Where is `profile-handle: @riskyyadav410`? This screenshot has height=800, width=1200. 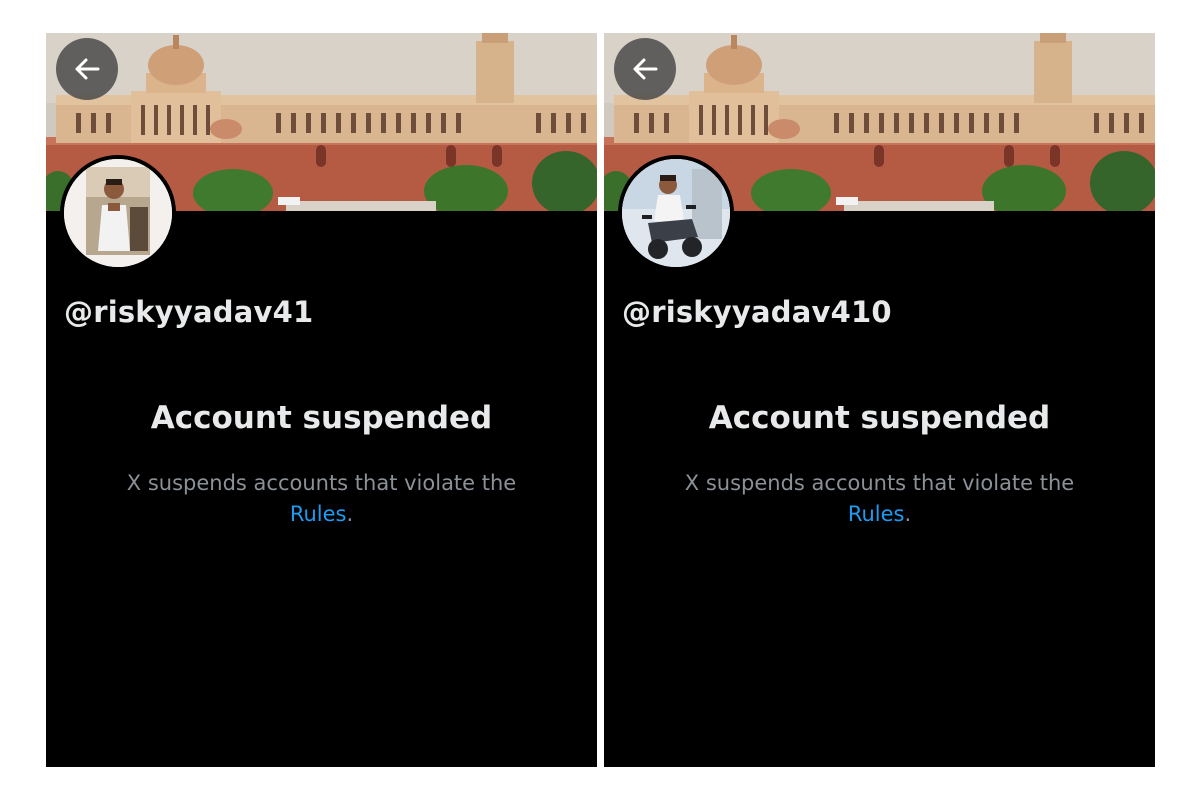
profile-handle: @riskyyadav410 is located at coordinates (757, 312).